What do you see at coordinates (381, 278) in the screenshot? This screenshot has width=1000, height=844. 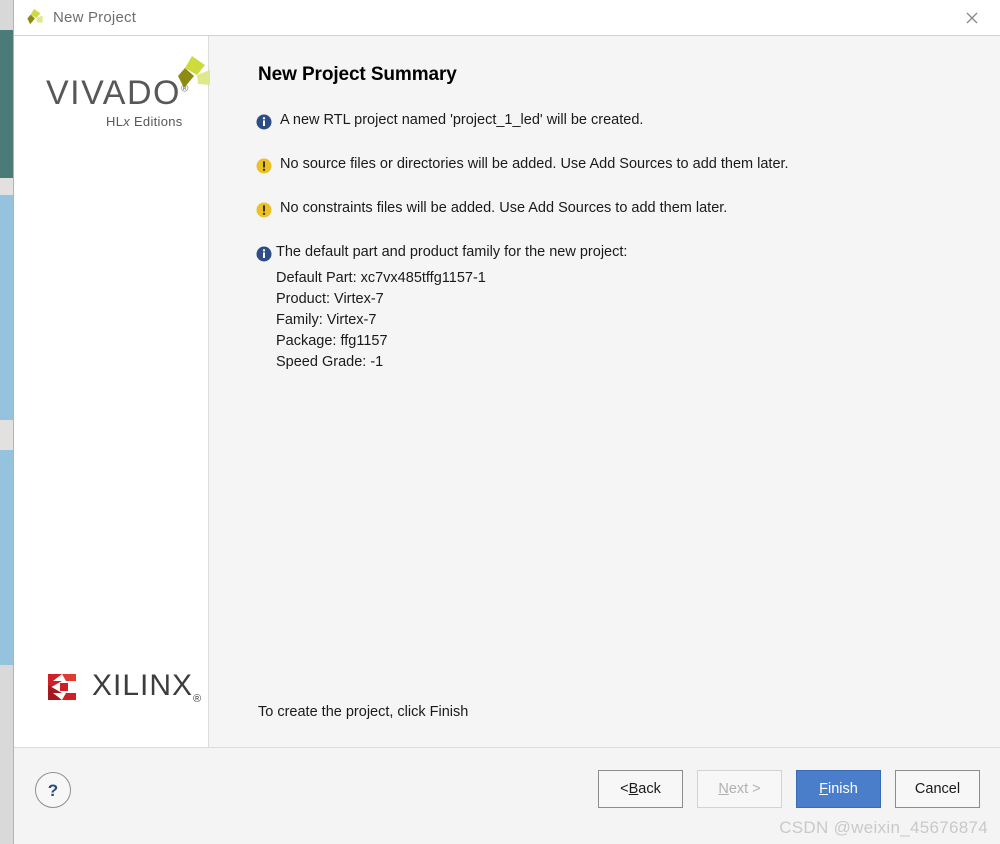 I see `part-detail-default-part: Default Part: xc7vx485tffg1157-1` at bounding box center [381, 278].